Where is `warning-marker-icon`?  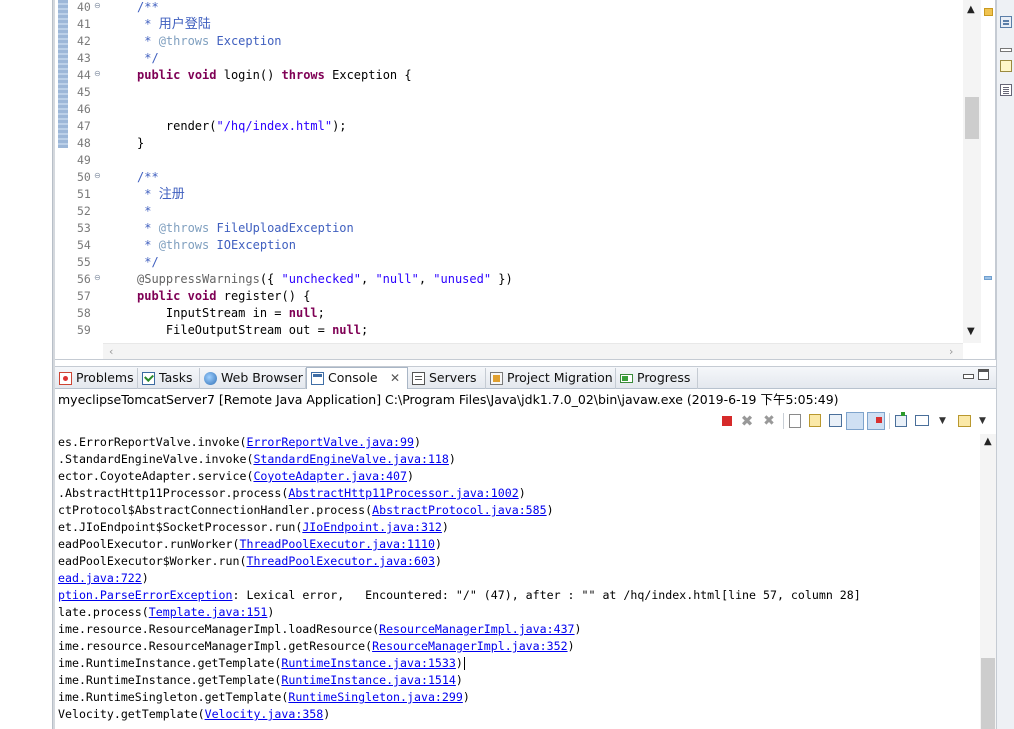
warning-marker-icon is located at coordinates (988, 12).